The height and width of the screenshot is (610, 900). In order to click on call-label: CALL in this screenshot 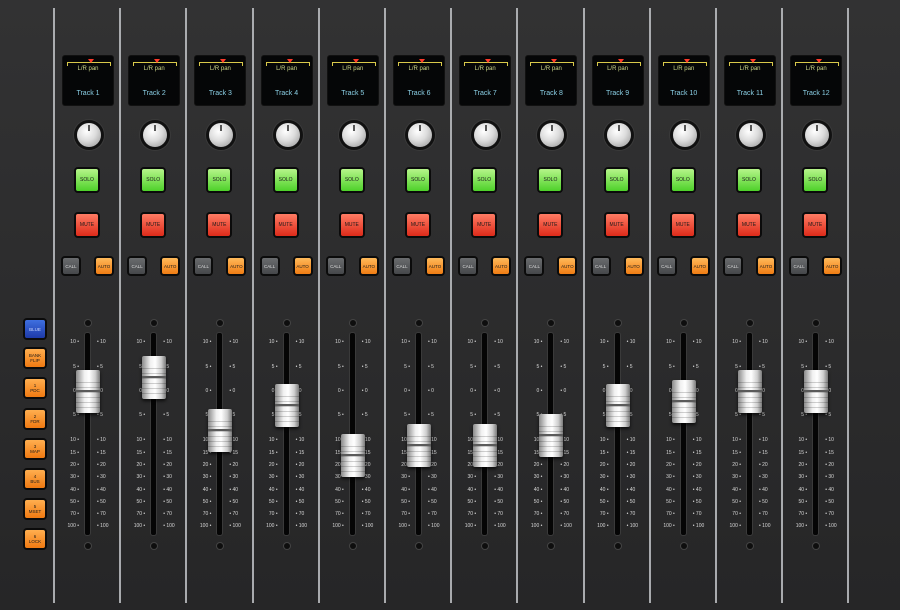, I will do `click(600, 266)`.